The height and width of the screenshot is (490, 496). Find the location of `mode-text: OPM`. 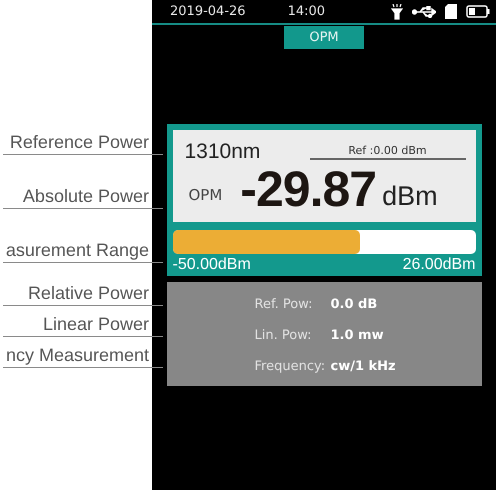

mode-text: OPM is located at coordinates (205, 195).